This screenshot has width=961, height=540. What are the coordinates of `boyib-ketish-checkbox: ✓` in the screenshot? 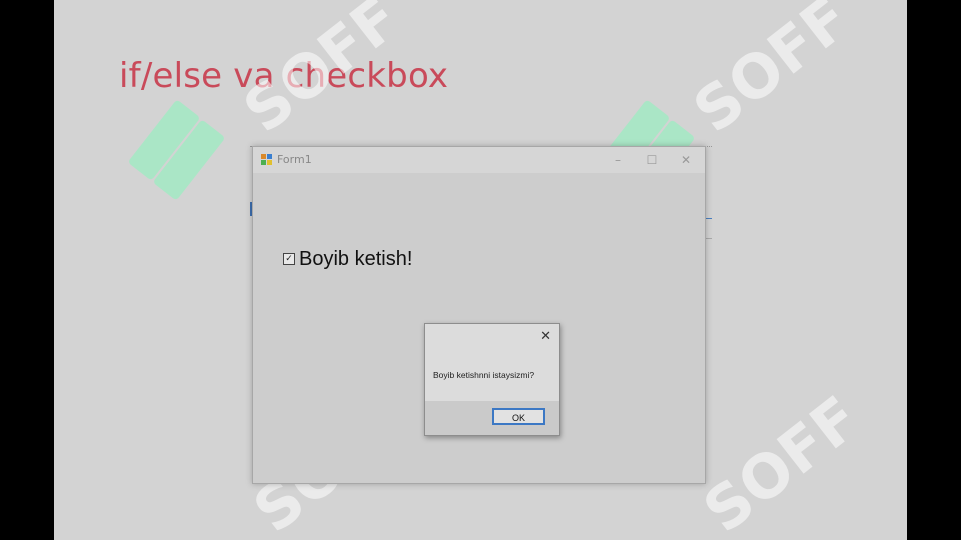 It's located at (289, 259).